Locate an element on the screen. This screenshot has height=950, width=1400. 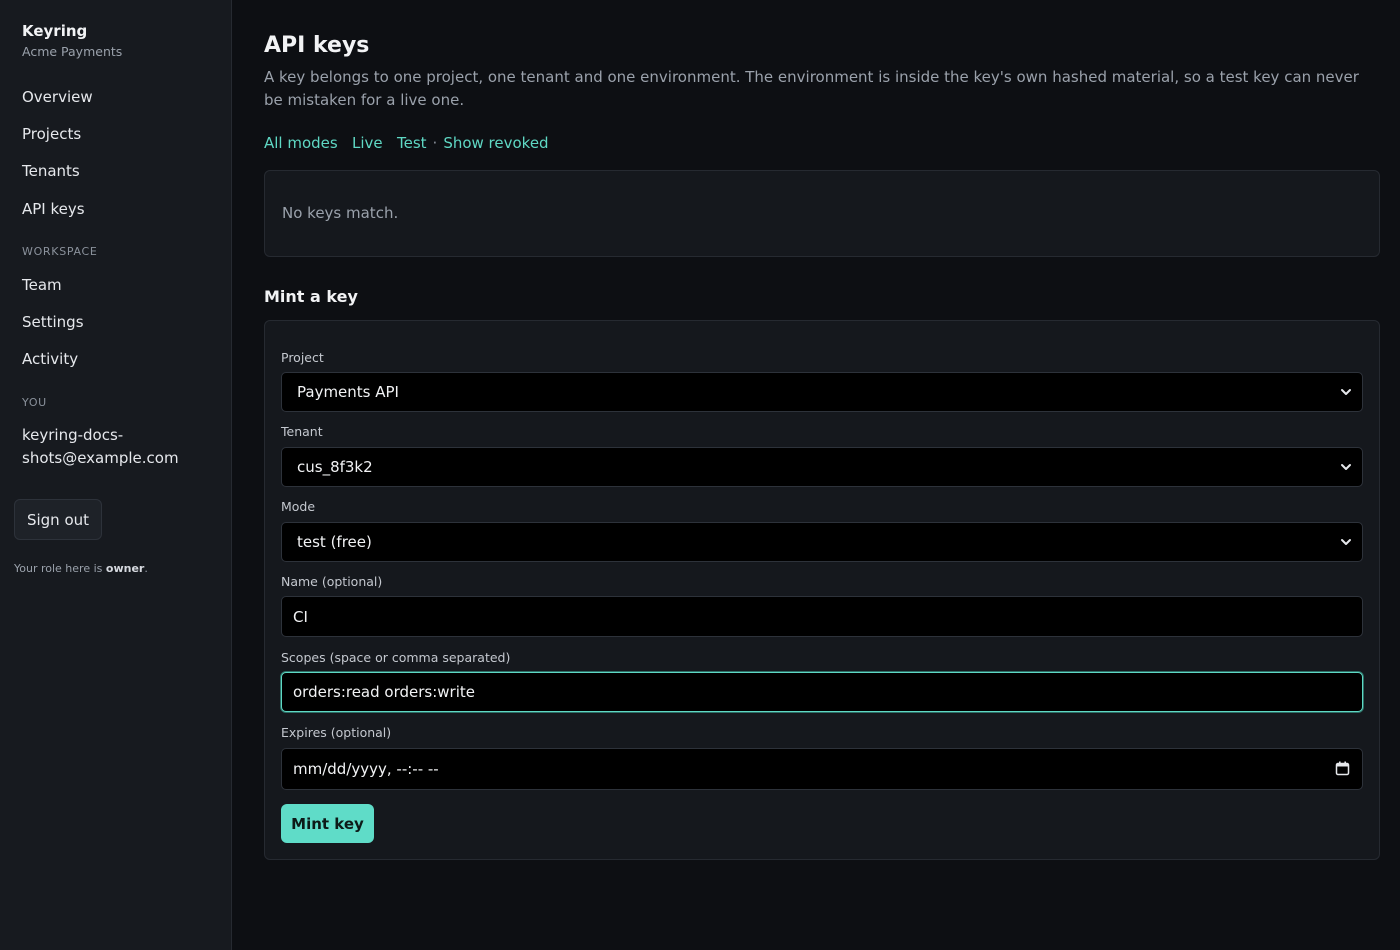
scopes-input: orders:read orders:write is located at coordinates (822, 692).